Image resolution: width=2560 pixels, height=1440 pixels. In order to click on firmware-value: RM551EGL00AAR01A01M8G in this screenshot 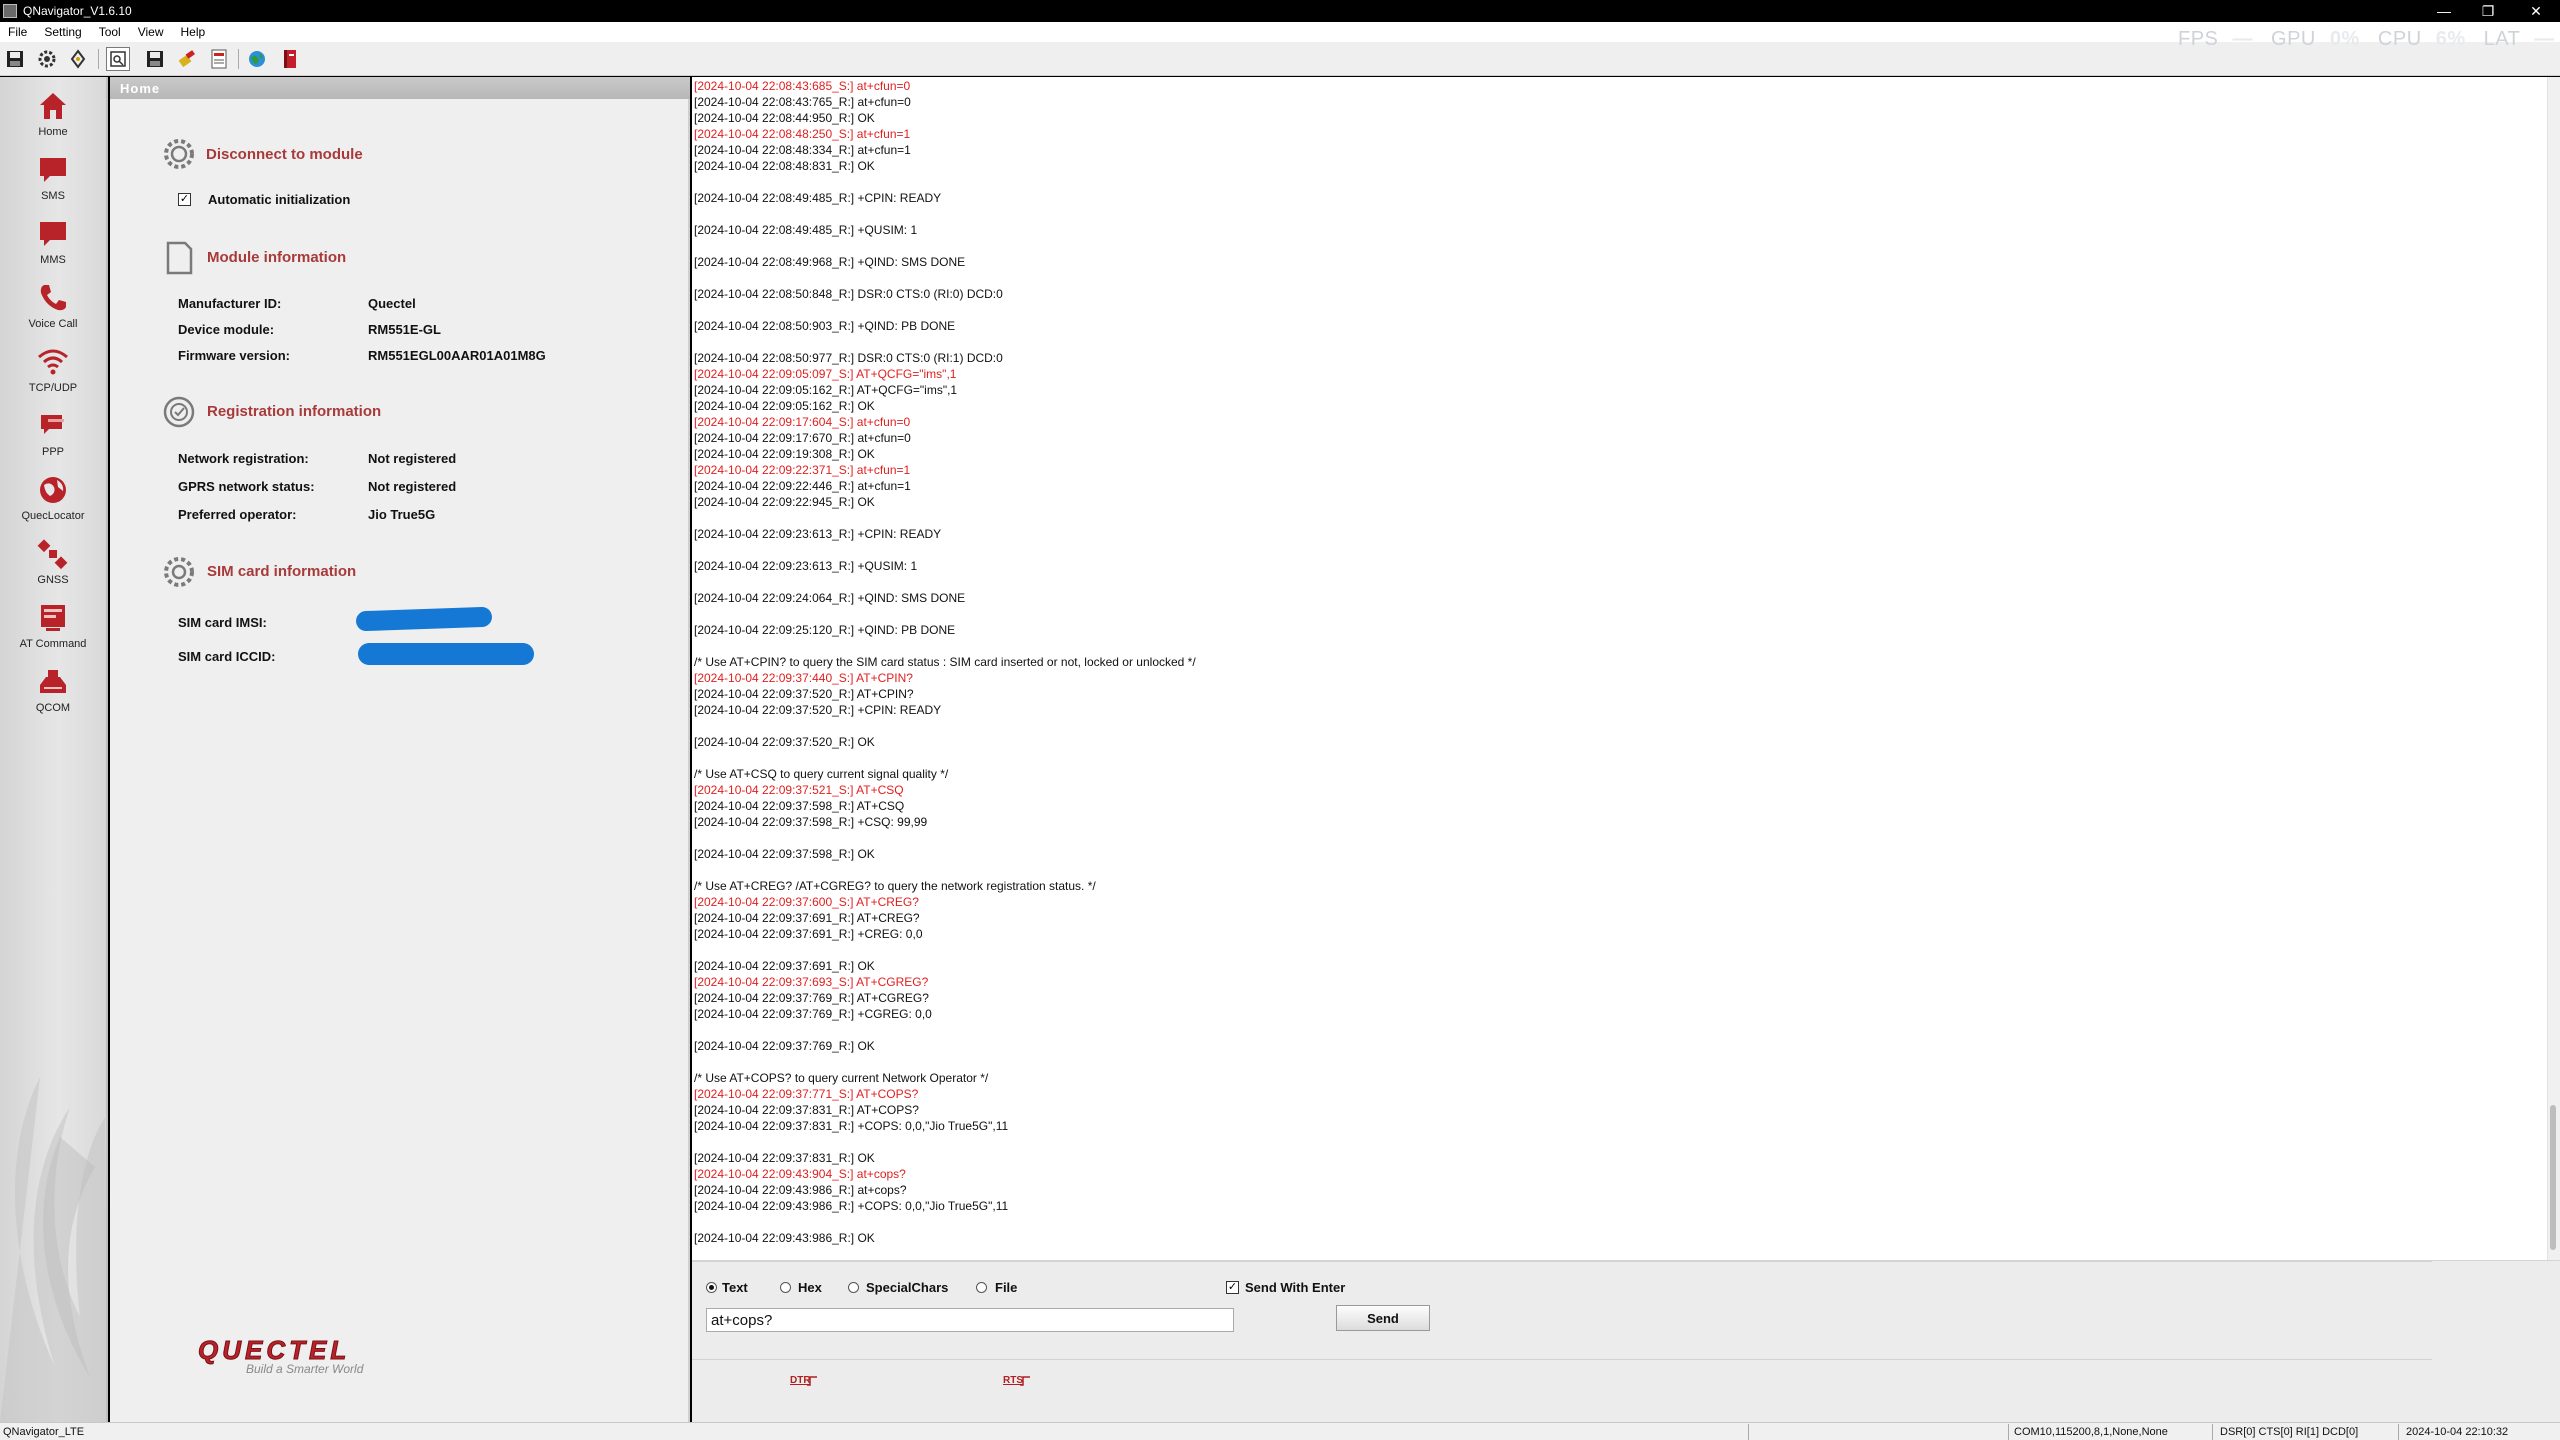, I will do `click(457, 355)`.